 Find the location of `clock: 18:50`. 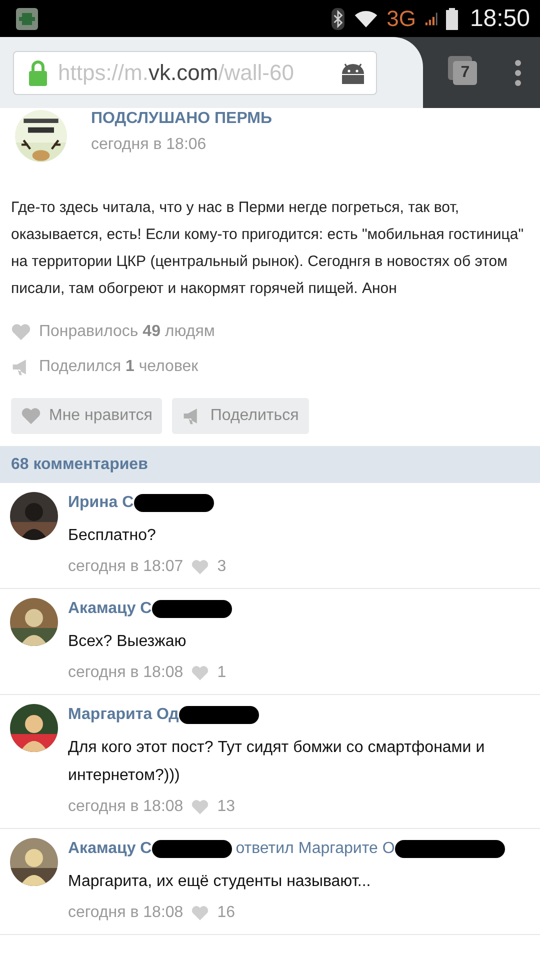

clock: 18:50 is located at coordinates (500, 18).